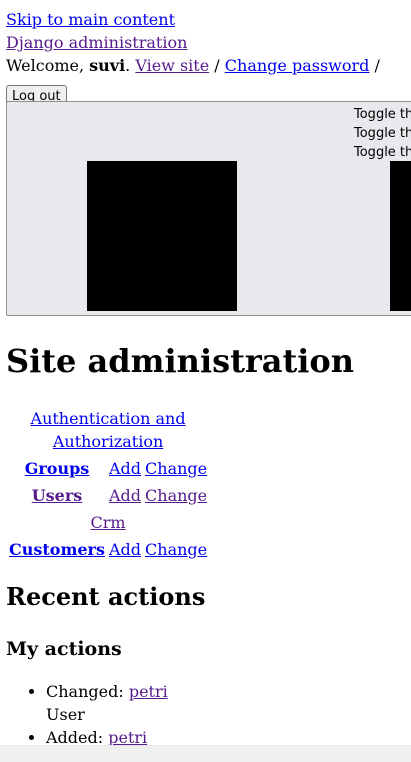 This screenshot has height=762, width=411. Describe the element at coordinates (96, 42) in the screenshot. I see `site-name-link: Django administration` at that location.